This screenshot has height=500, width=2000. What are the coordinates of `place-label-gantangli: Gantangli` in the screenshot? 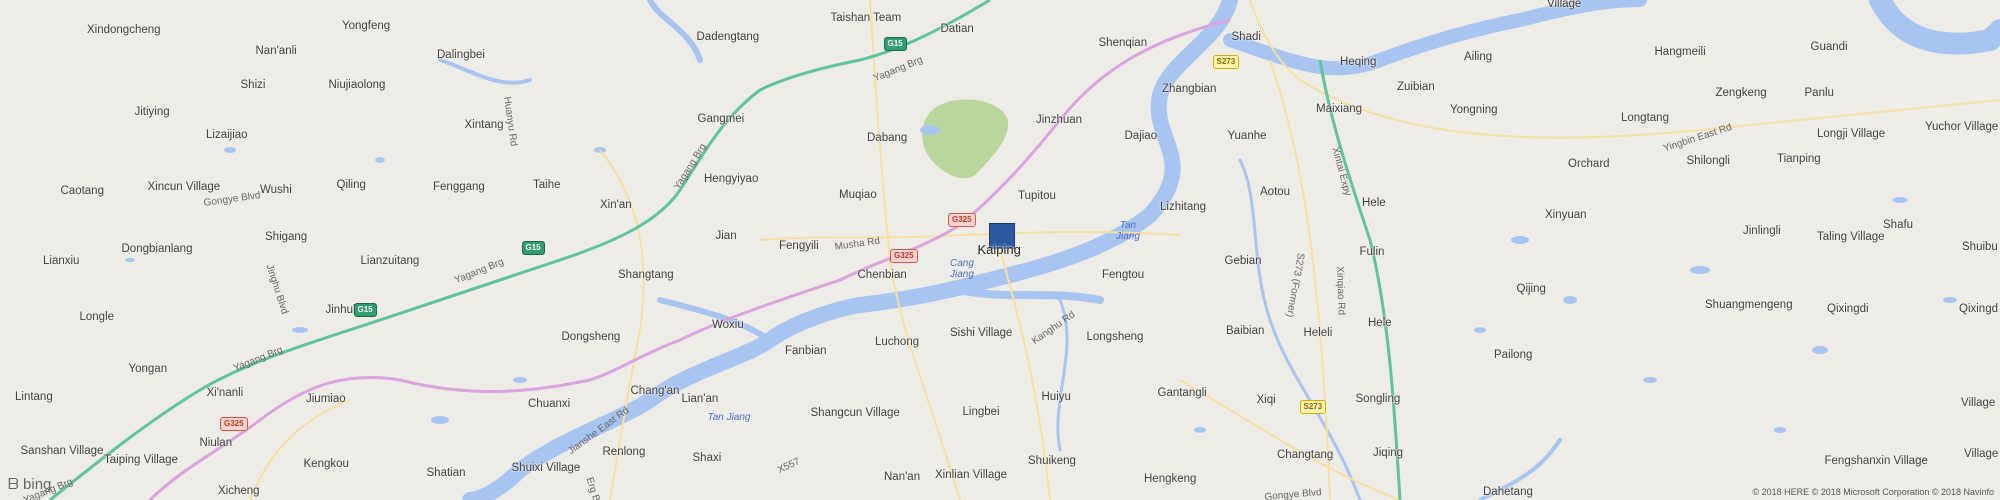 It's located at (1182, 393).